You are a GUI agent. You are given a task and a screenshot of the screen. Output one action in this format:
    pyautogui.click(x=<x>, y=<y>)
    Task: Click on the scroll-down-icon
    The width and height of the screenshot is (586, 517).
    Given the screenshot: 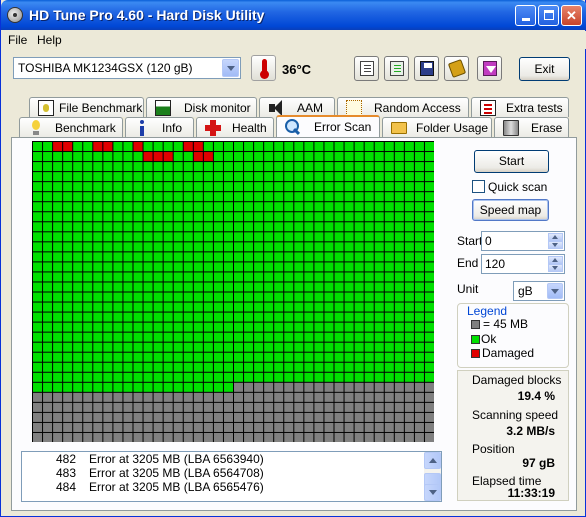 What is the action you would take?
    pyautogui.click(x=432, y=492)
    